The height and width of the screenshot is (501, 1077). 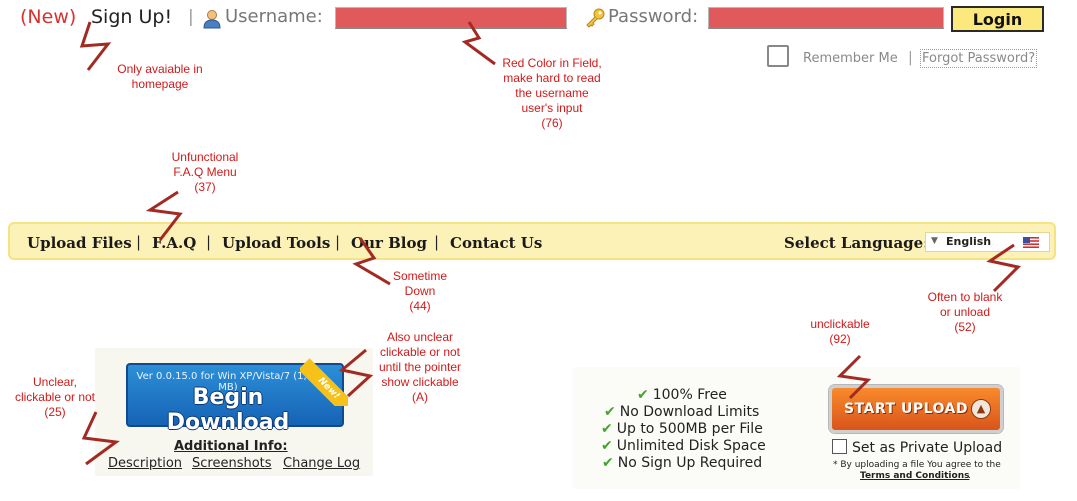 What do you see at coordinates (274, 16) in the screenshot?
I see `username-label: Username:` at bounding box center [274, 16].